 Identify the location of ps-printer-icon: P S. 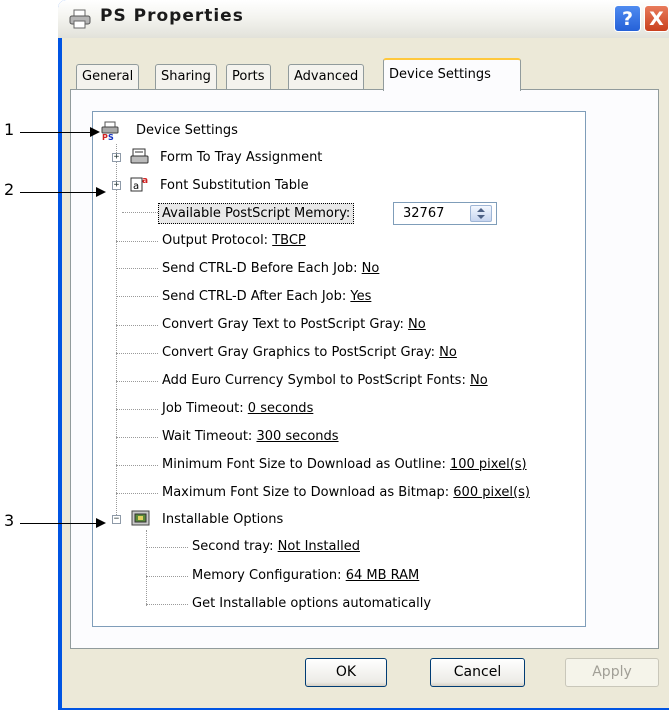
(111, 133).